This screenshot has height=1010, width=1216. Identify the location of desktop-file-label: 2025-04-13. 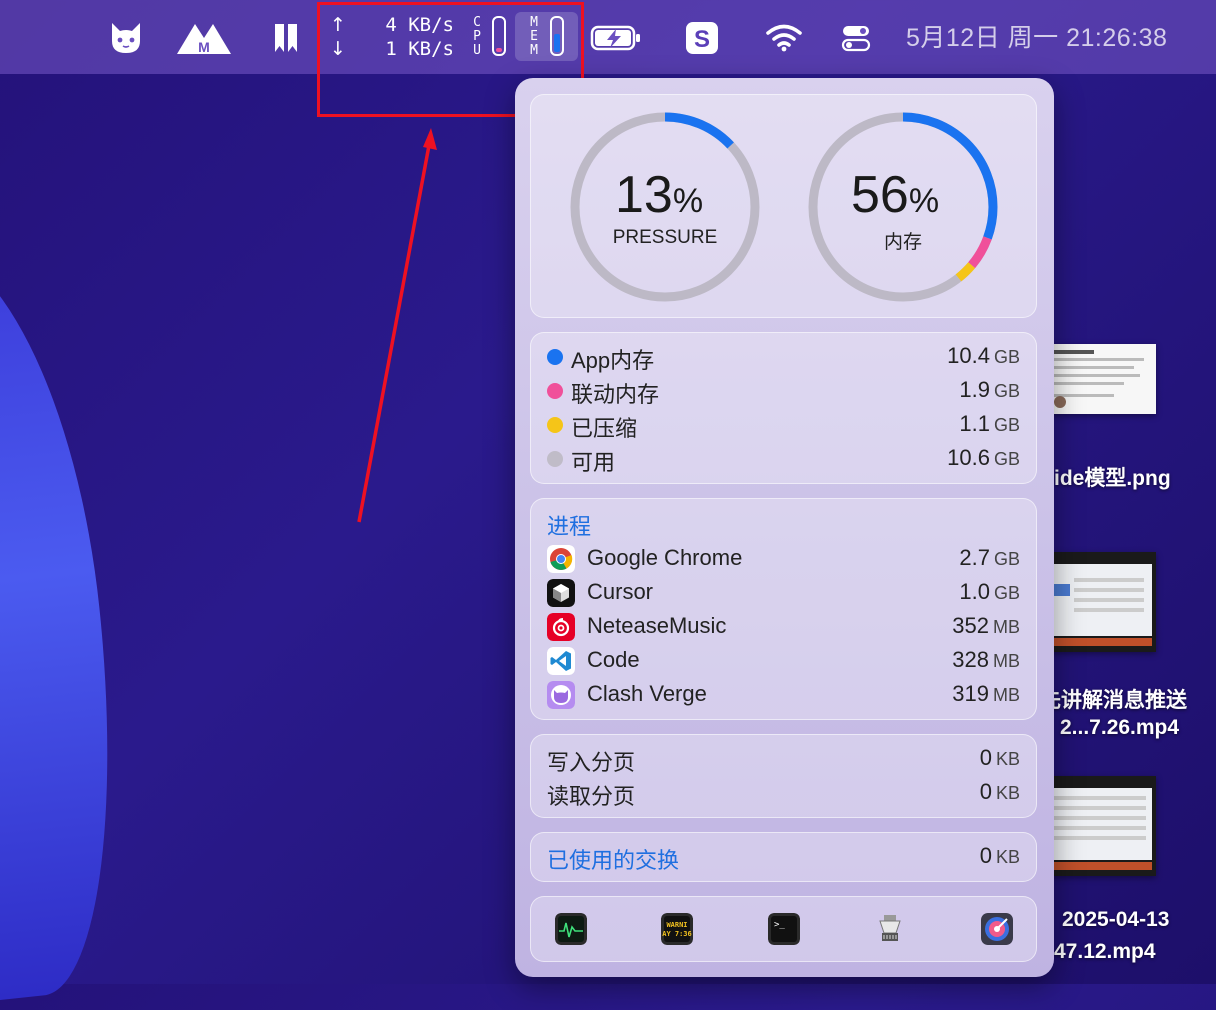
(1115, 920).